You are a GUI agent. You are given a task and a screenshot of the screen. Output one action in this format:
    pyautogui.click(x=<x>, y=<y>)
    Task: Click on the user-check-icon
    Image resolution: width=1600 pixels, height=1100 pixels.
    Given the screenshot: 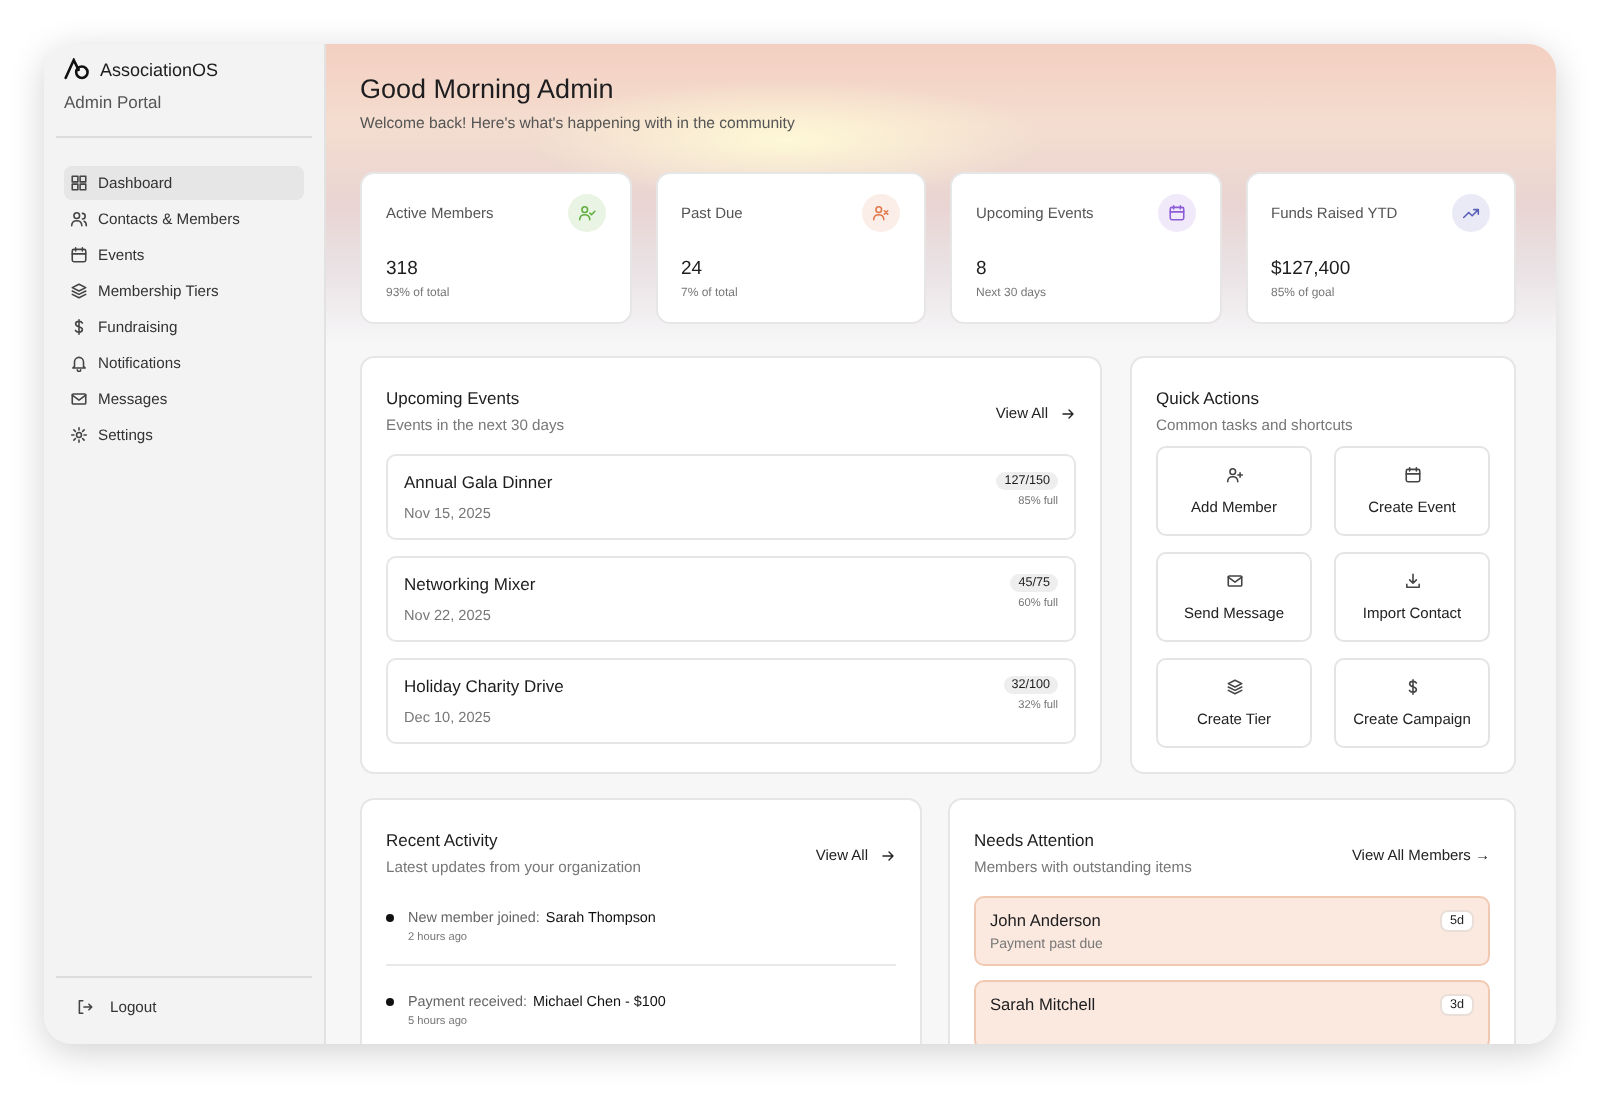 What is the action you would take?
    pyautogui.click(x=586, y=213)
    